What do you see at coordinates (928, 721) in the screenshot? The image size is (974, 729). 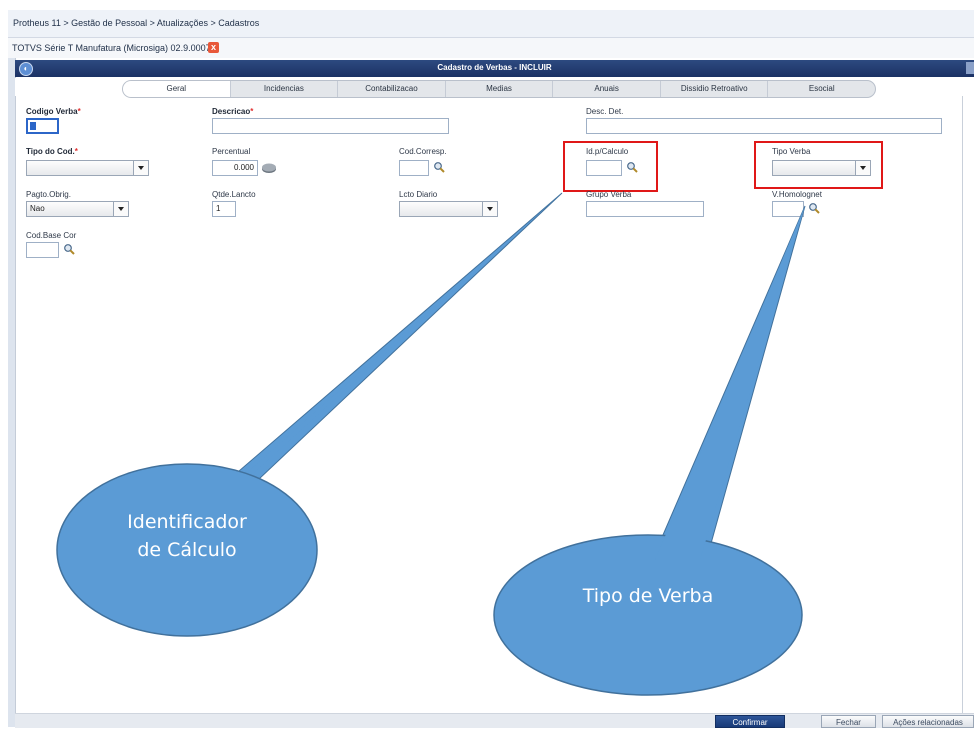 I see `acoes-relacionadas-button: Ações relacionadas` at bounding box center [928, 721].